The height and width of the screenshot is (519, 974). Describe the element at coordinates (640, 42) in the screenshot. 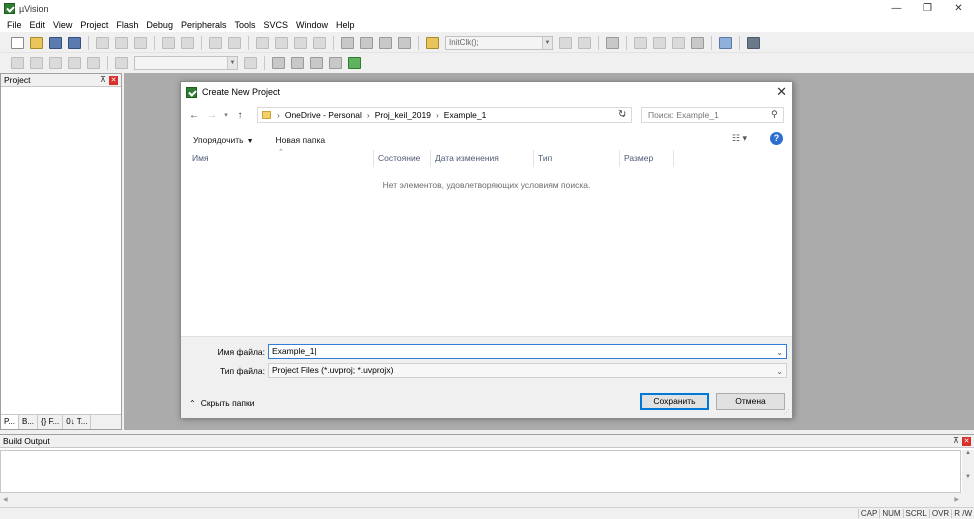

I see `breakpoint-icon` at that location.